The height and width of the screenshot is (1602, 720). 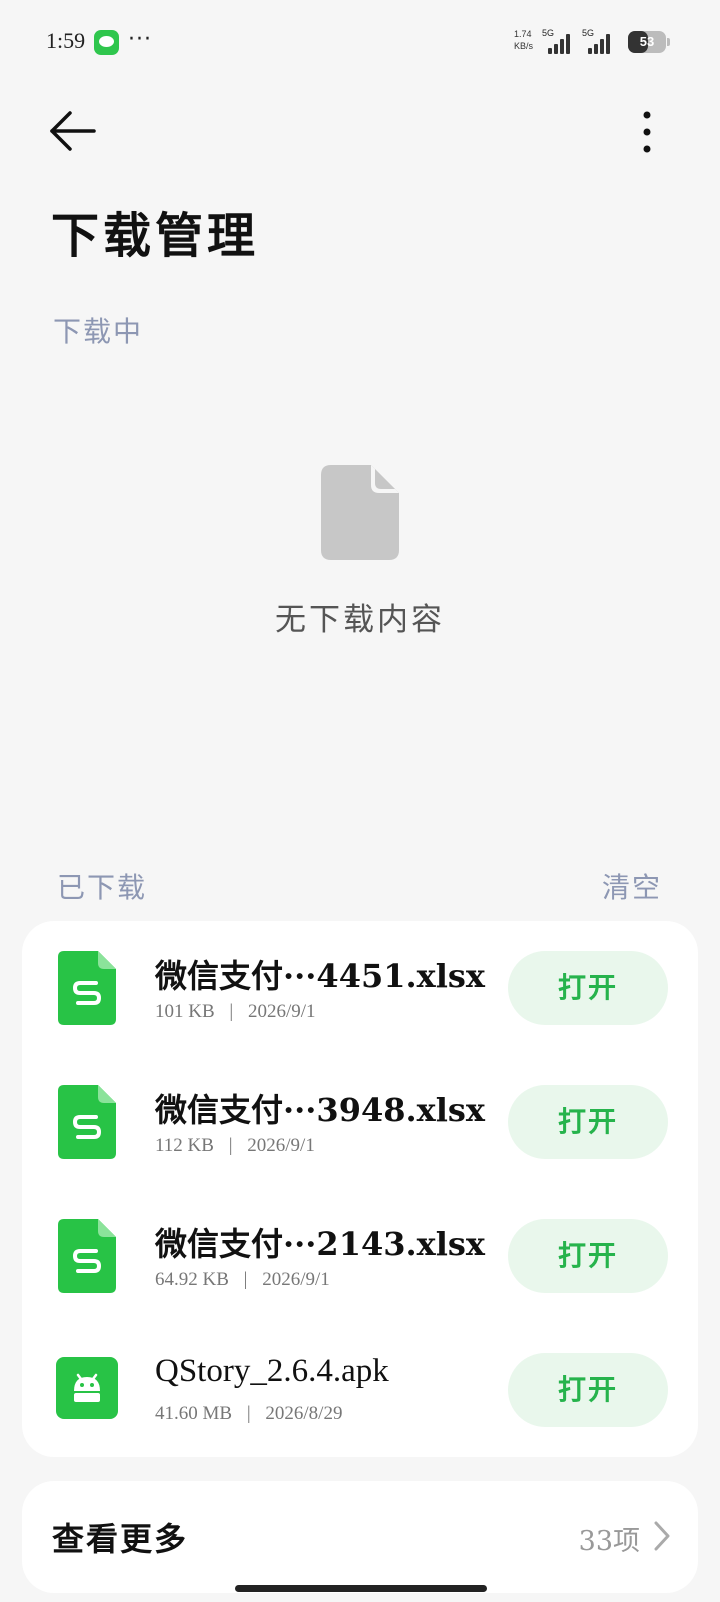 What do you see at coordinates (632, 886) in the screenshot?
I see `clear-button: 清空` at bounding box center [632, 886].